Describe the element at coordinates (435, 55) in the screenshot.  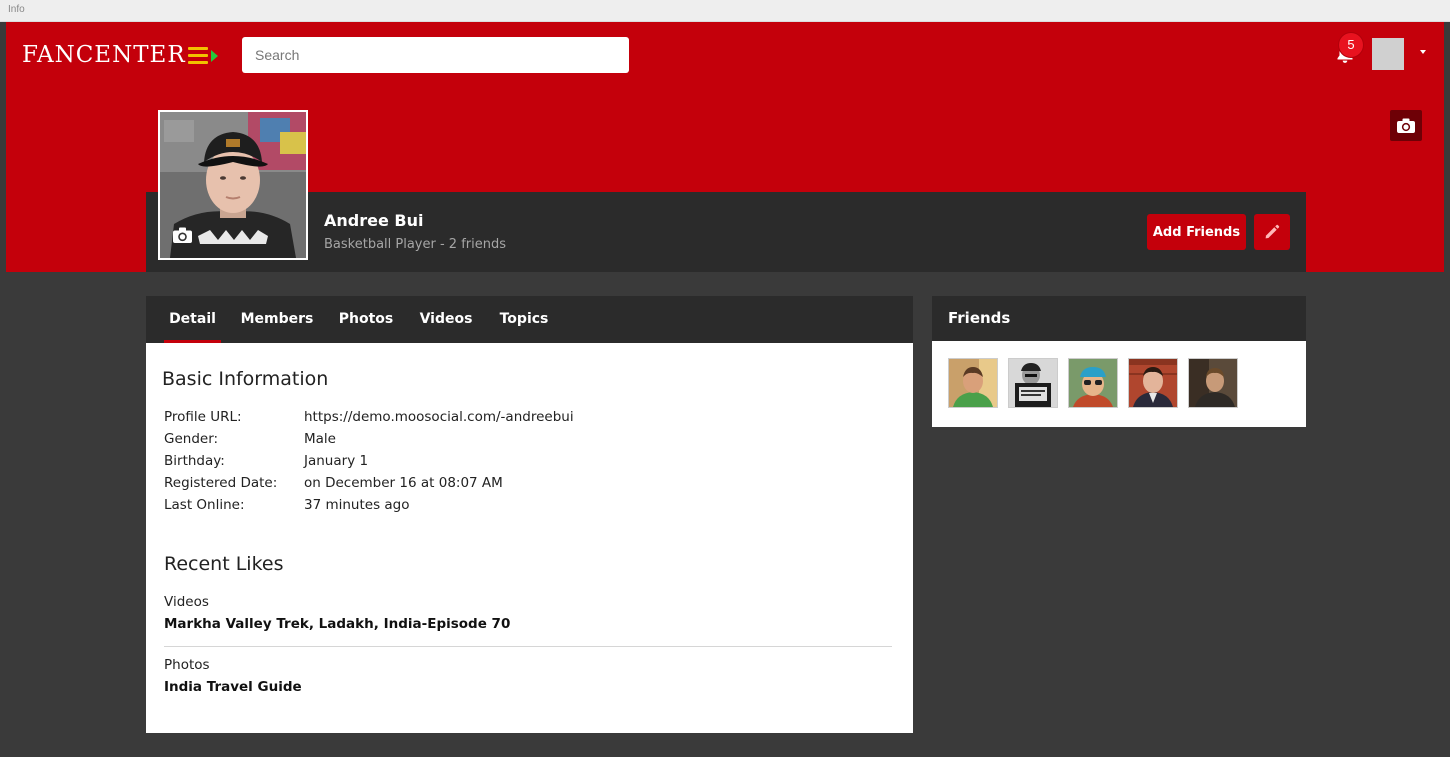
I see `search-input` at that location.